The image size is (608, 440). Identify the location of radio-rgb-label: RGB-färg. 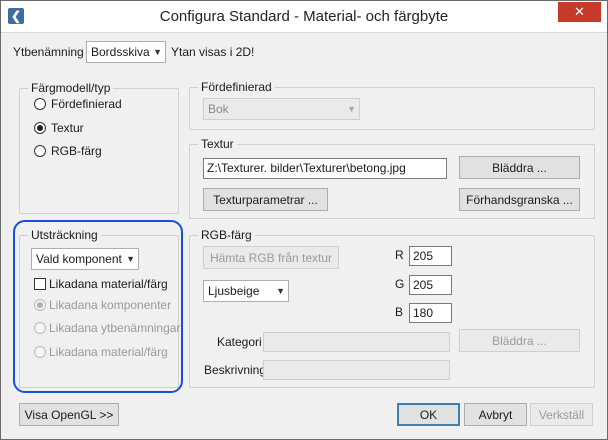
(76, 151).